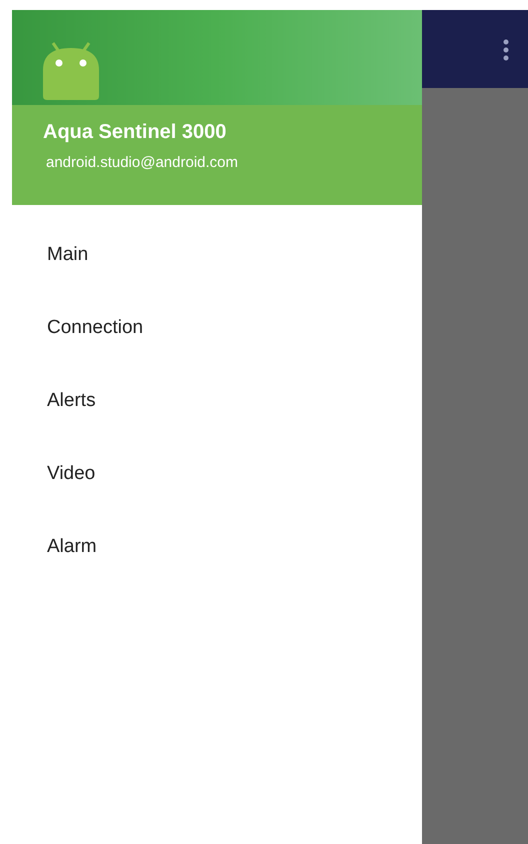  Describe the element at coordinates (217, 569) in the screenshot. I see `menu-item: Alarm` at that location.